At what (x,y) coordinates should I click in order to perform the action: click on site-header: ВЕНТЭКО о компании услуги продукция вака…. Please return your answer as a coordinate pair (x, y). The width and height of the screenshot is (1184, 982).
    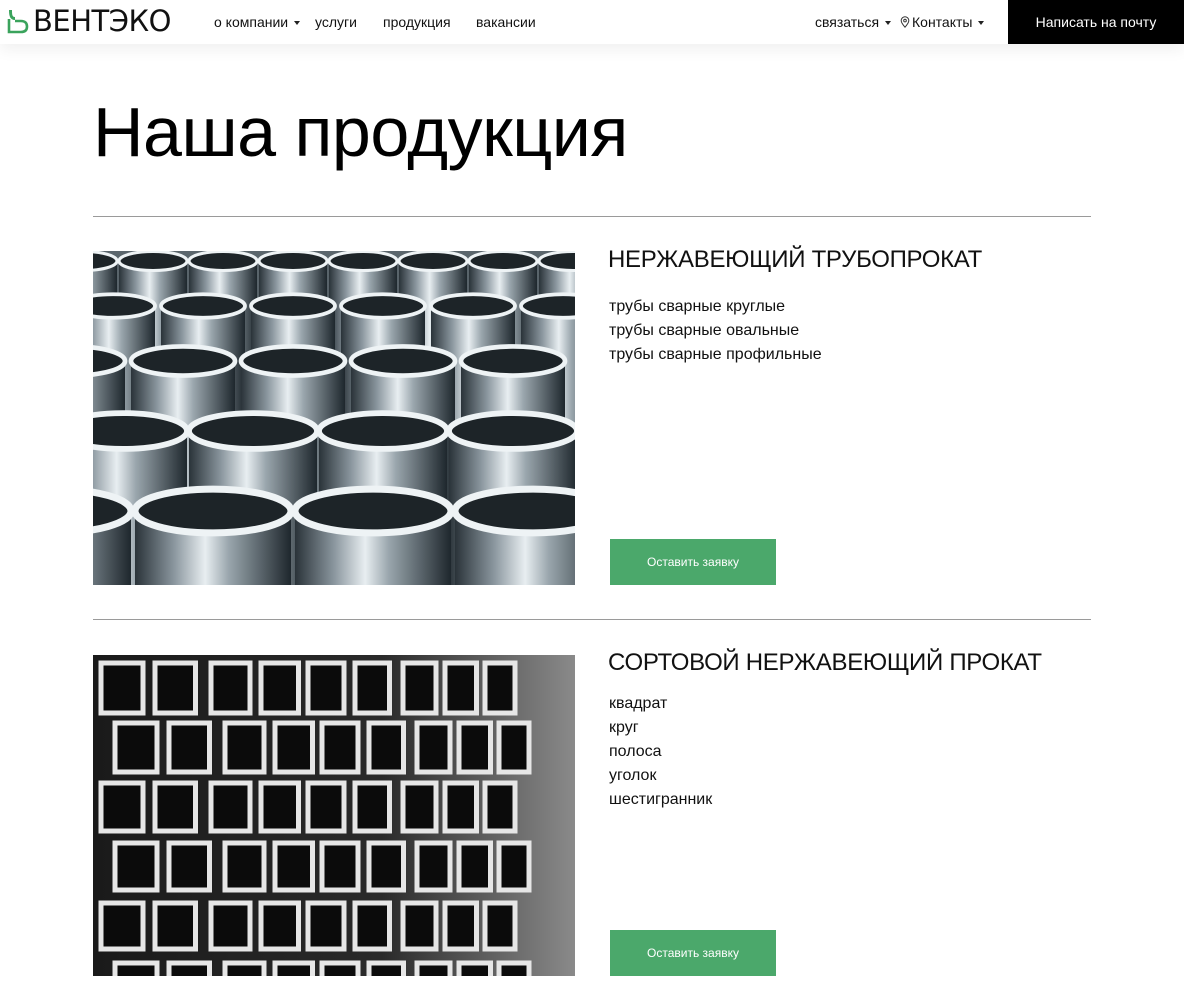
    Looking at the image, I should click on (592, 22).